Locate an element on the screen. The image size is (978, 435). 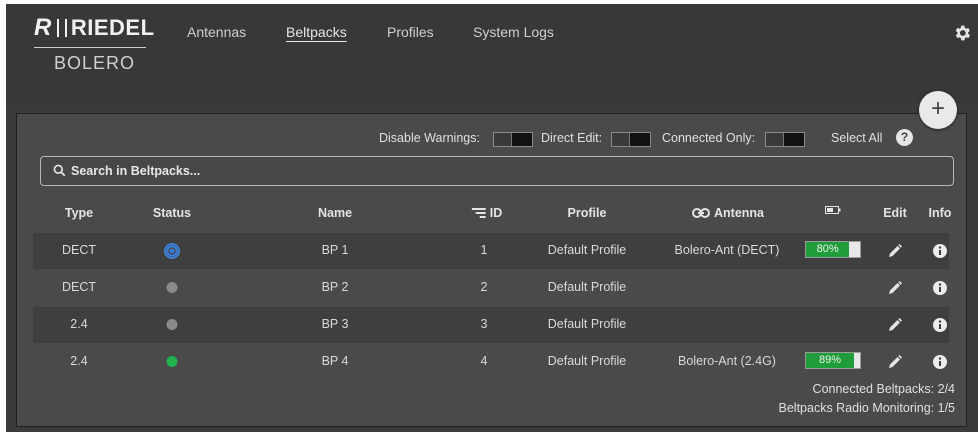
col-type: Type is located at coordinates (79, 213).